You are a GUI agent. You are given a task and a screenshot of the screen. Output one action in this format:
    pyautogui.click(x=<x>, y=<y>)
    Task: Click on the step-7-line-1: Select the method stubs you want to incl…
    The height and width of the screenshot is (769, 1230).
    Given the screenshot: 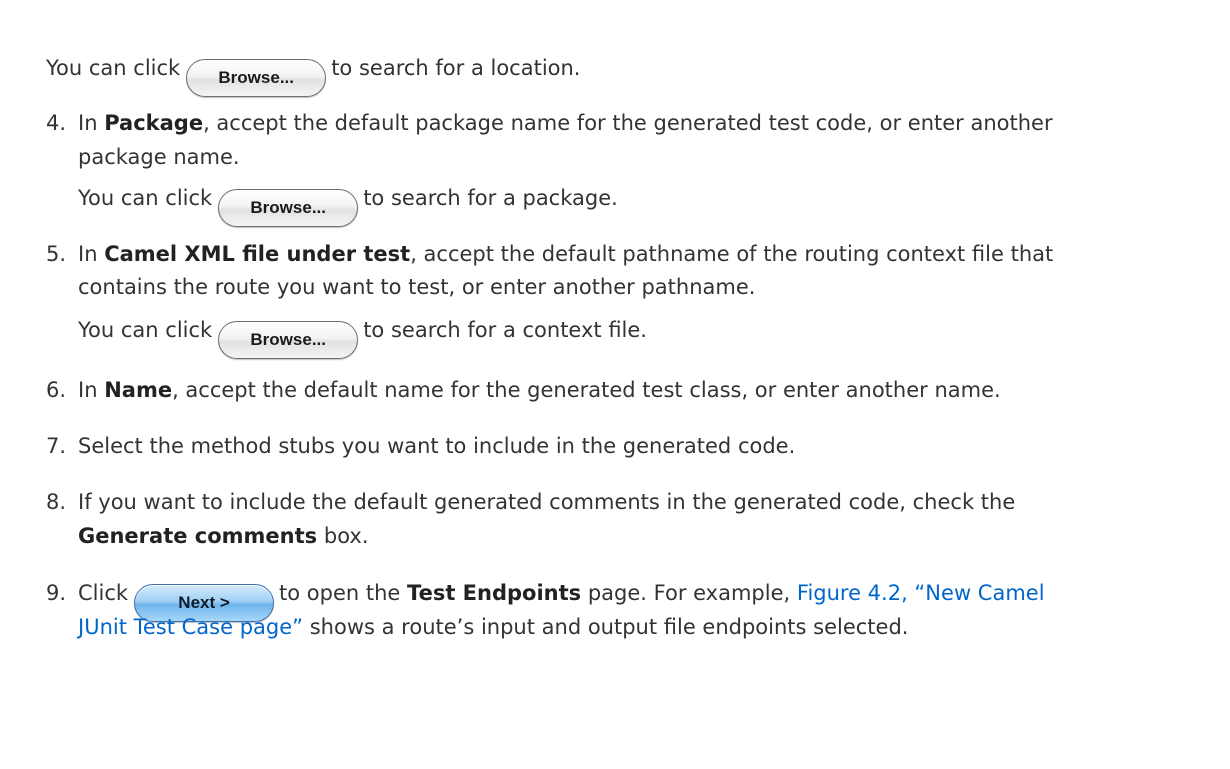 What is the action you would take?
    pyautogui.click(x=437, y=446)
    